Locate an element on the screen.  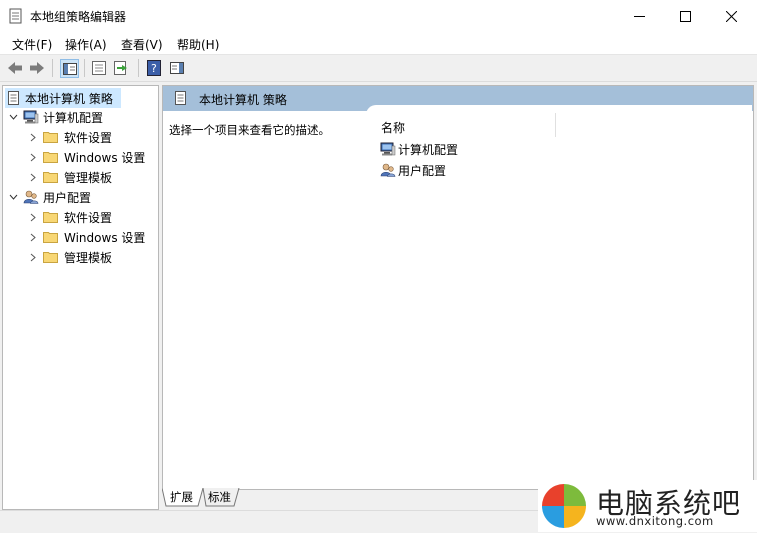
show-action-pane-icon is located at coordinates (177, 68).